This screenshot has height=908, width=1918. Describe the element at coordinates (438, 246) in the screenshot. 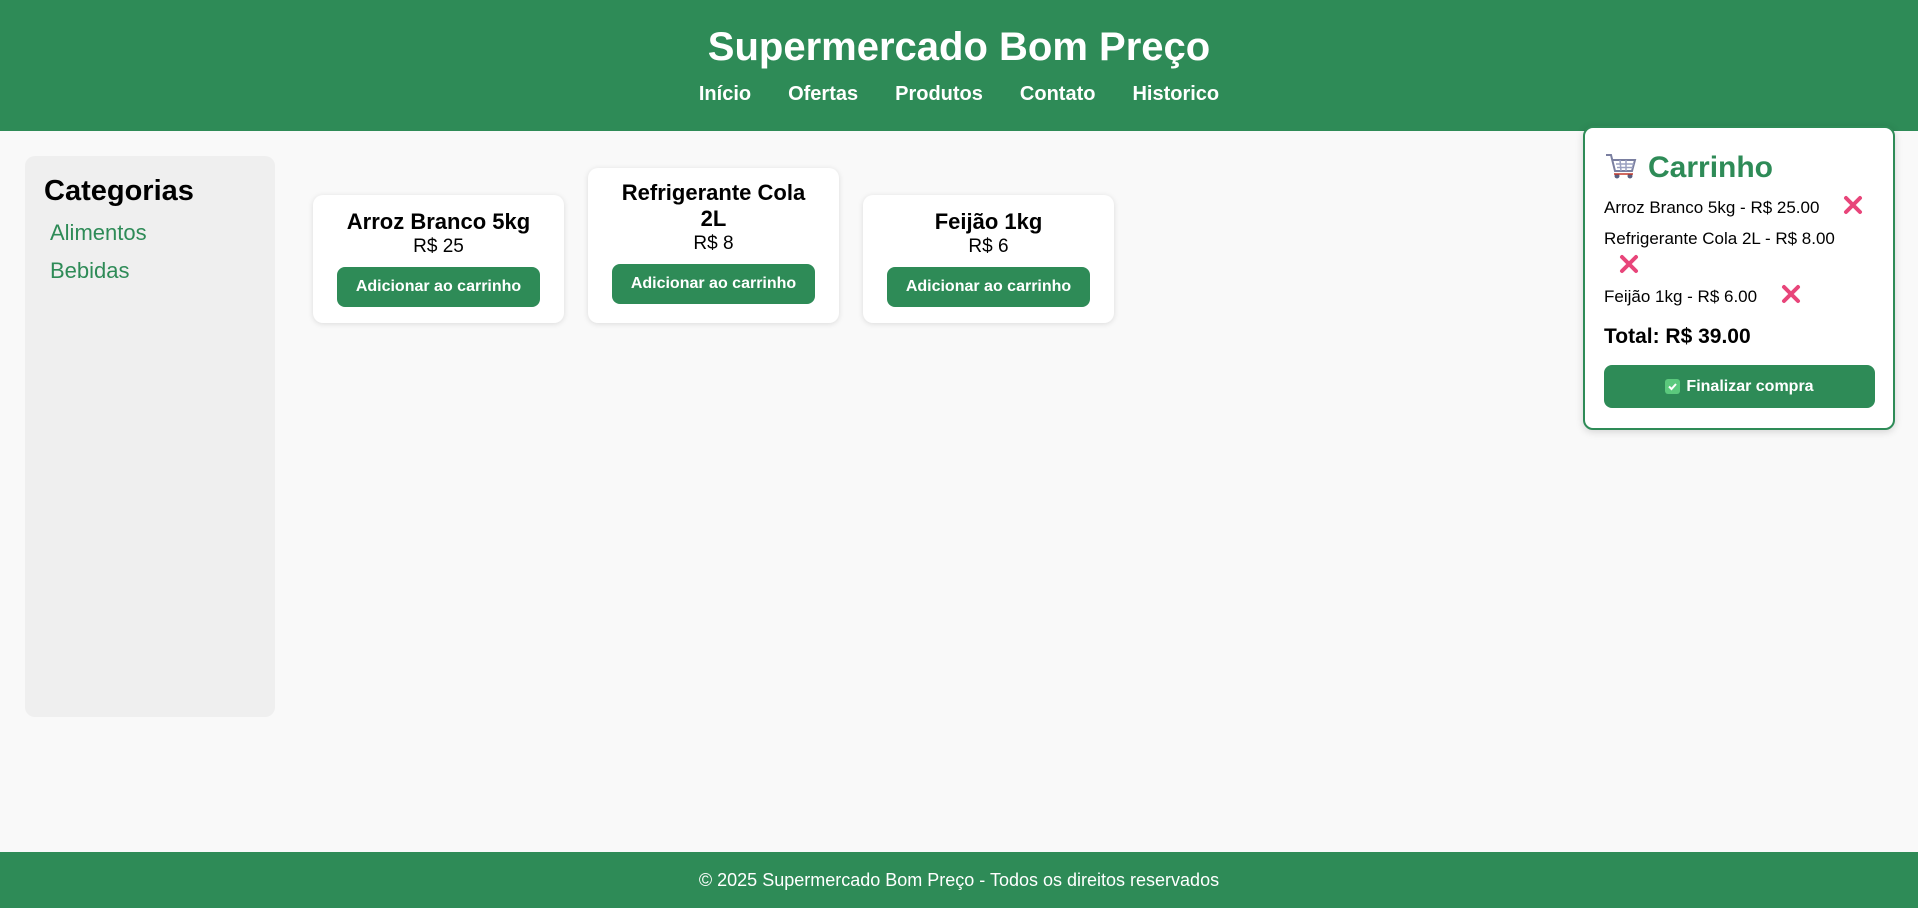

I see `product-price: R$ 25` at that location.